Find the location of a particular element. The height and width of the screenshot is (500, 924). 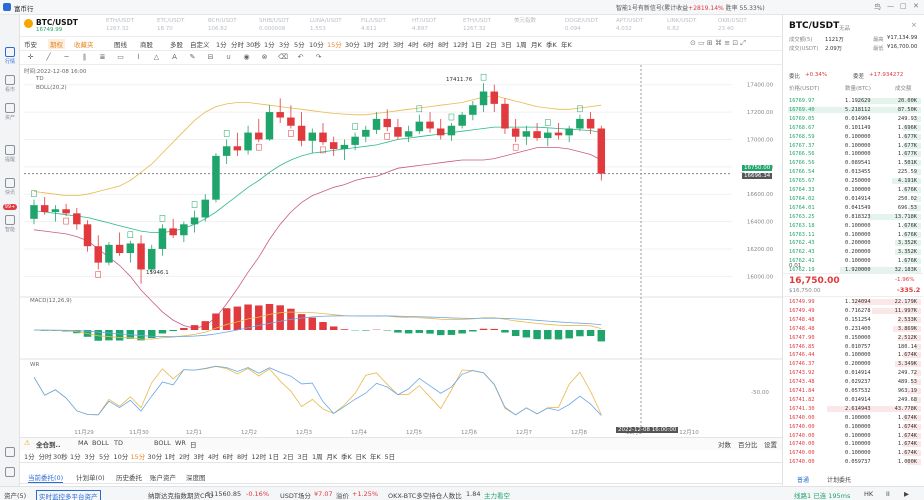

interval-tab-bottom: 3时 is located at coordinates (199, 456).